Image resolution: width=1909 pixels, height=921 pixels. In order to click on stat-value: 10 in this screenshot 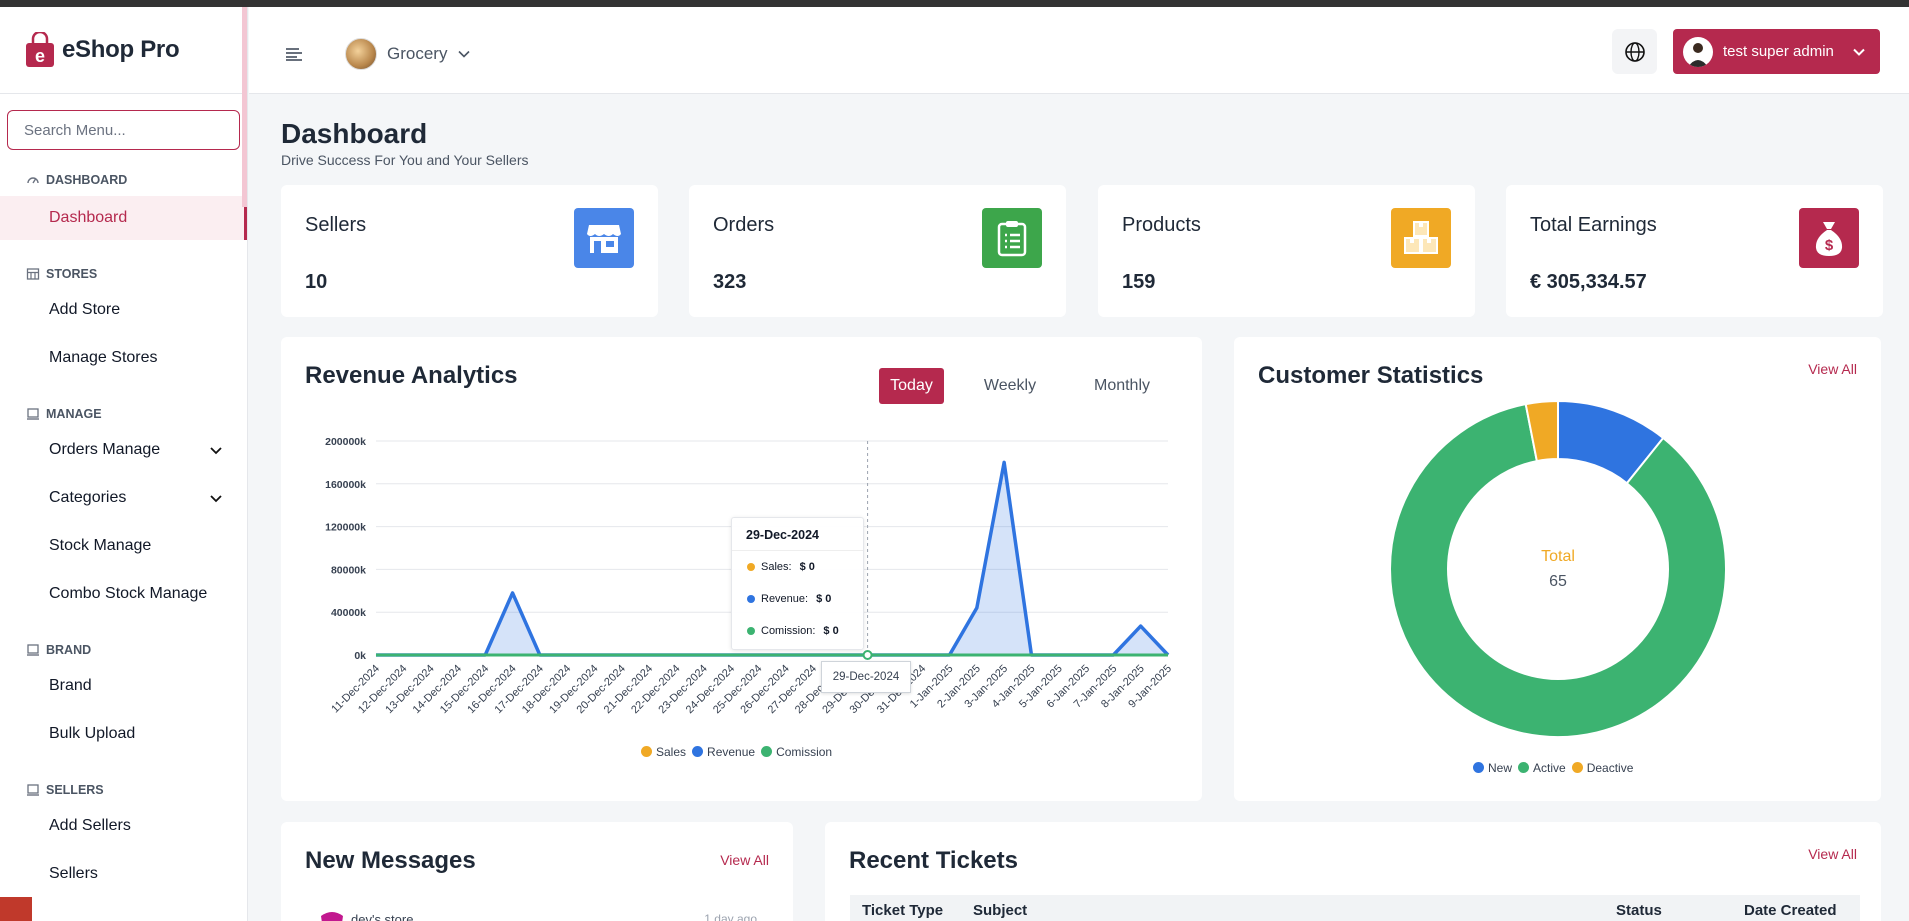, I will do `click(316, 282)`.